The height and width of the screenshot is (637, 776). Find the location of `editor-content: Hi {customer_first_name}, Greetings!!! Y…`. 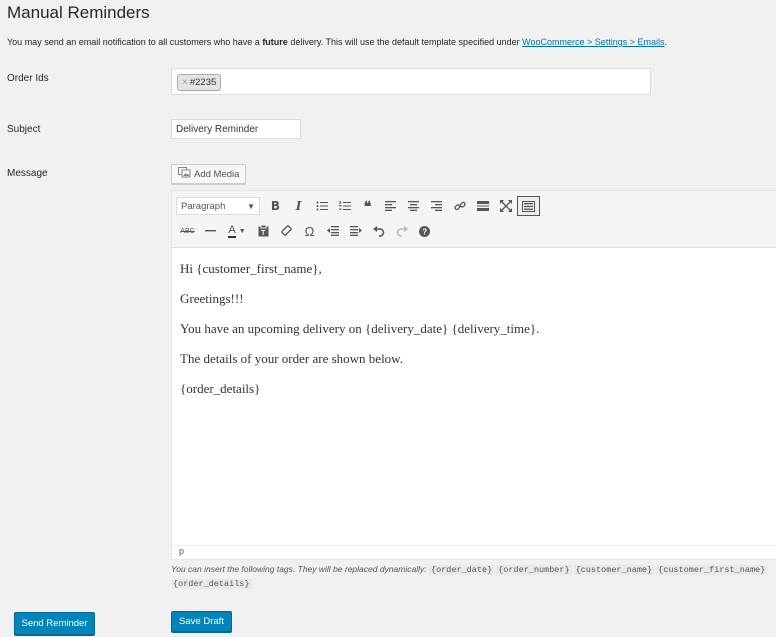

editor-content: Hi {customer_first_name}, Greetings!!! Y… is located at coordinates (359, 336).